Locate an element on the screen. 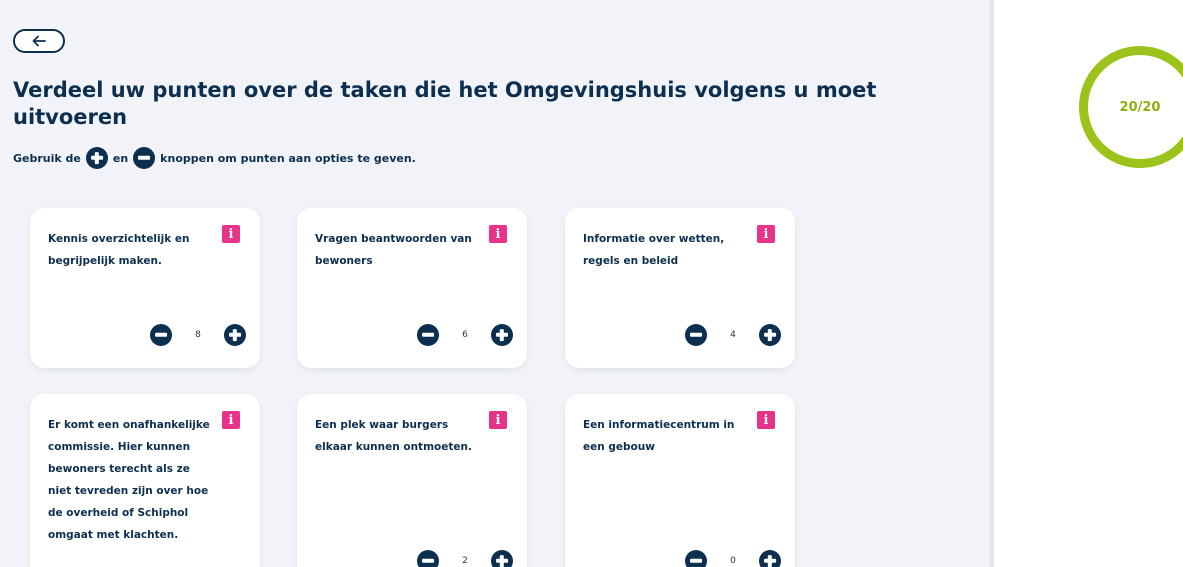  back-button is located at coordinates (39, 41).